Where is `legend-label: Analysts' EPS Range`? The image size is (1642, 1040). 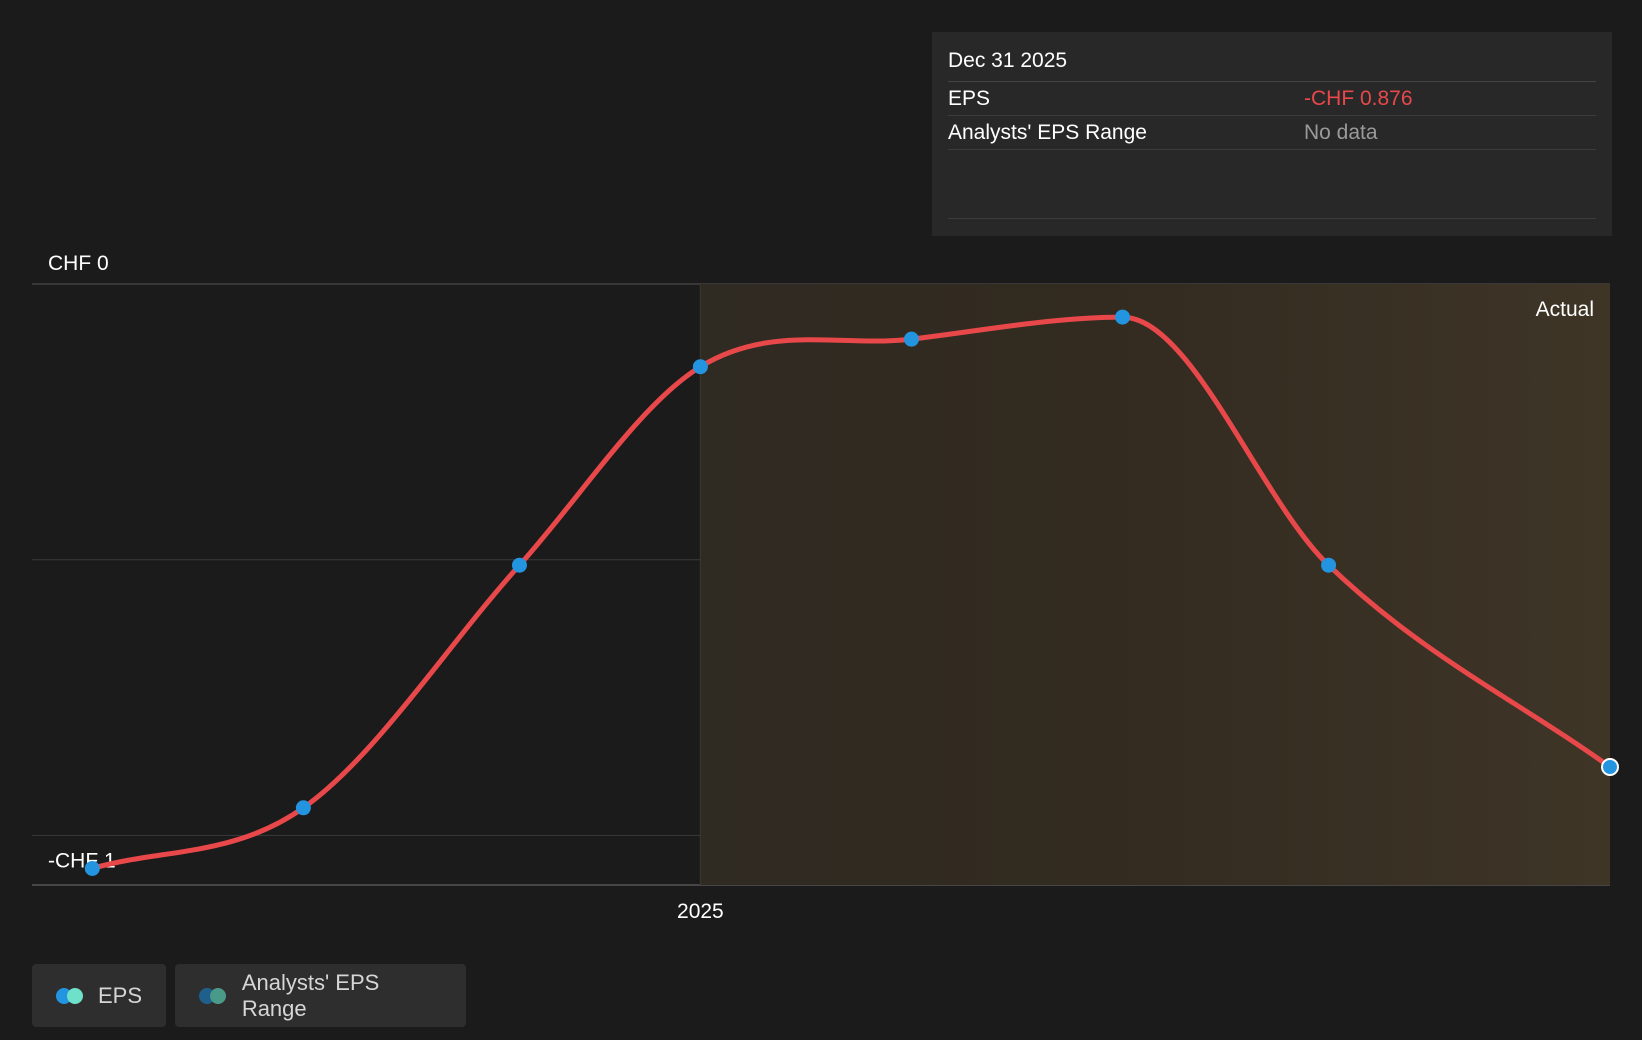
legend-label: Analysts' EPS Range is located at coordinates (310, 995).